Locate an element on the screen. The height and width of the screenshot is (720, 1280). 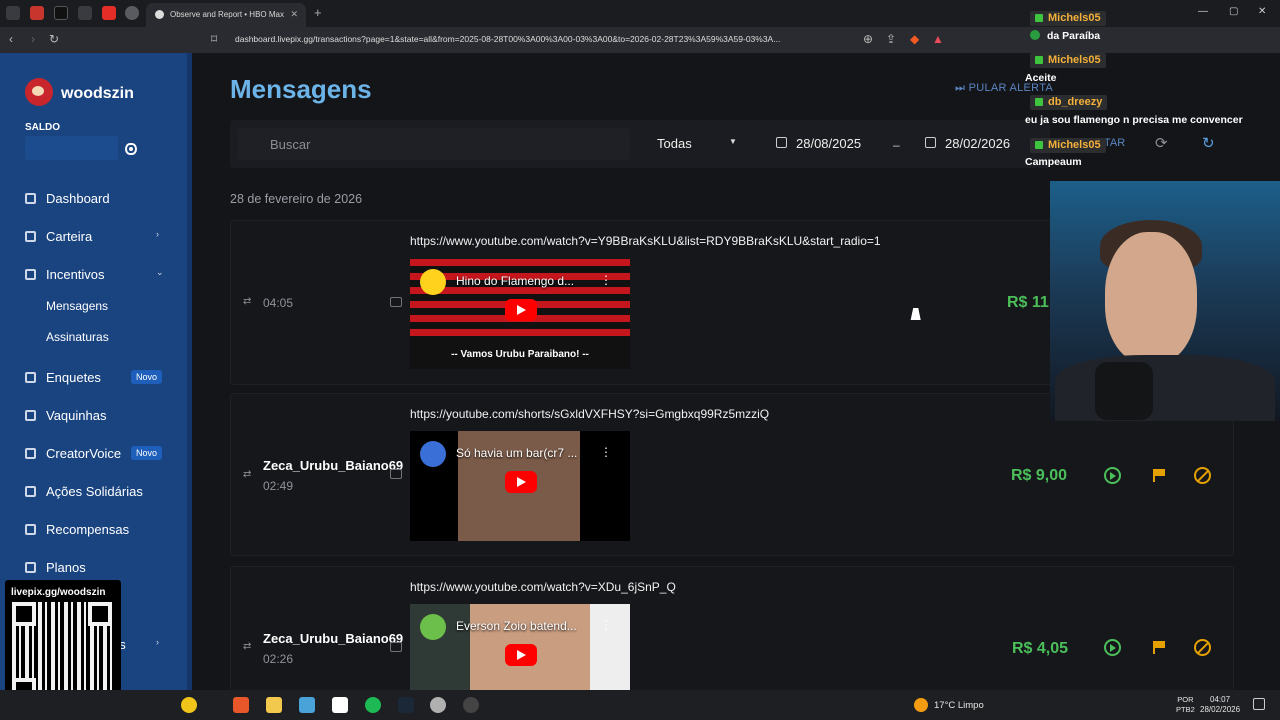
microphone is located at coordinates (1124, 391).